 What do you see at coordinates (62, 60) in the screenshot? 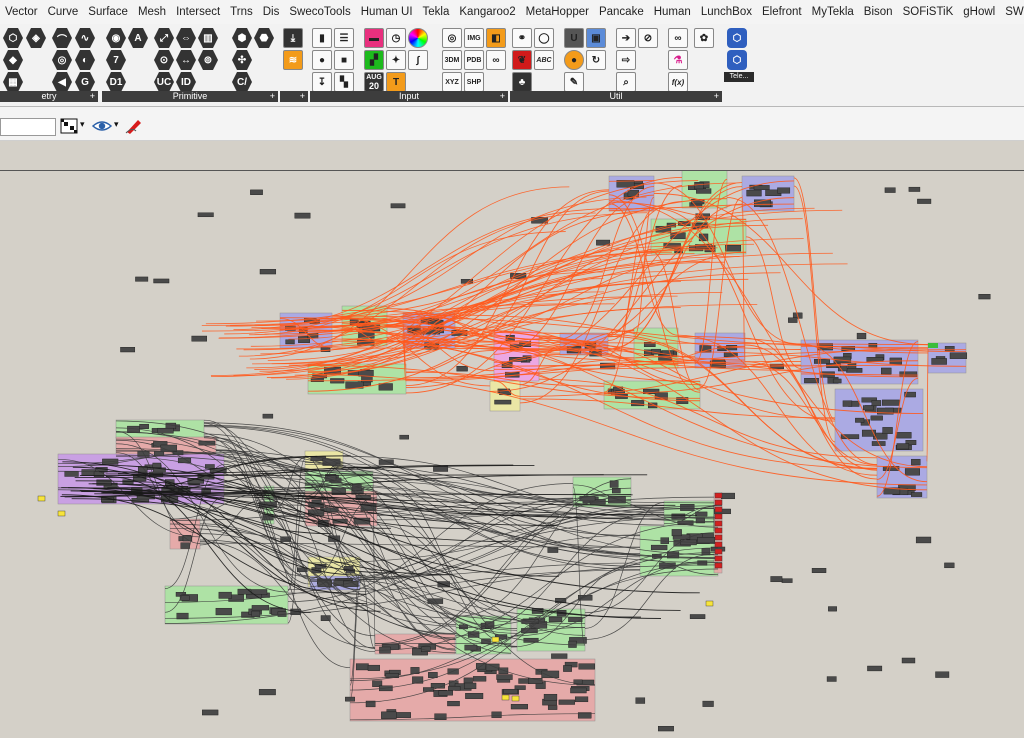
I see `circle-param-icon: ◎` at bounding box center [62, 60].